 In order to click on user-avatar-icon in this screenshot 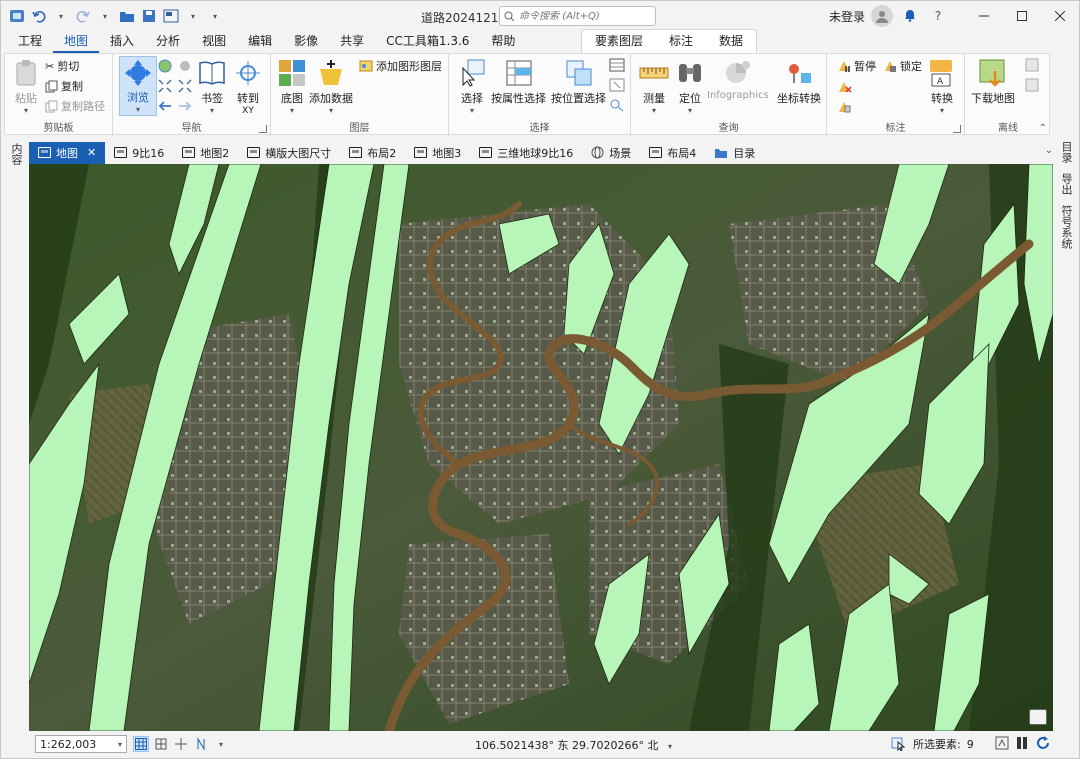, I will do `click(882, 16)`.